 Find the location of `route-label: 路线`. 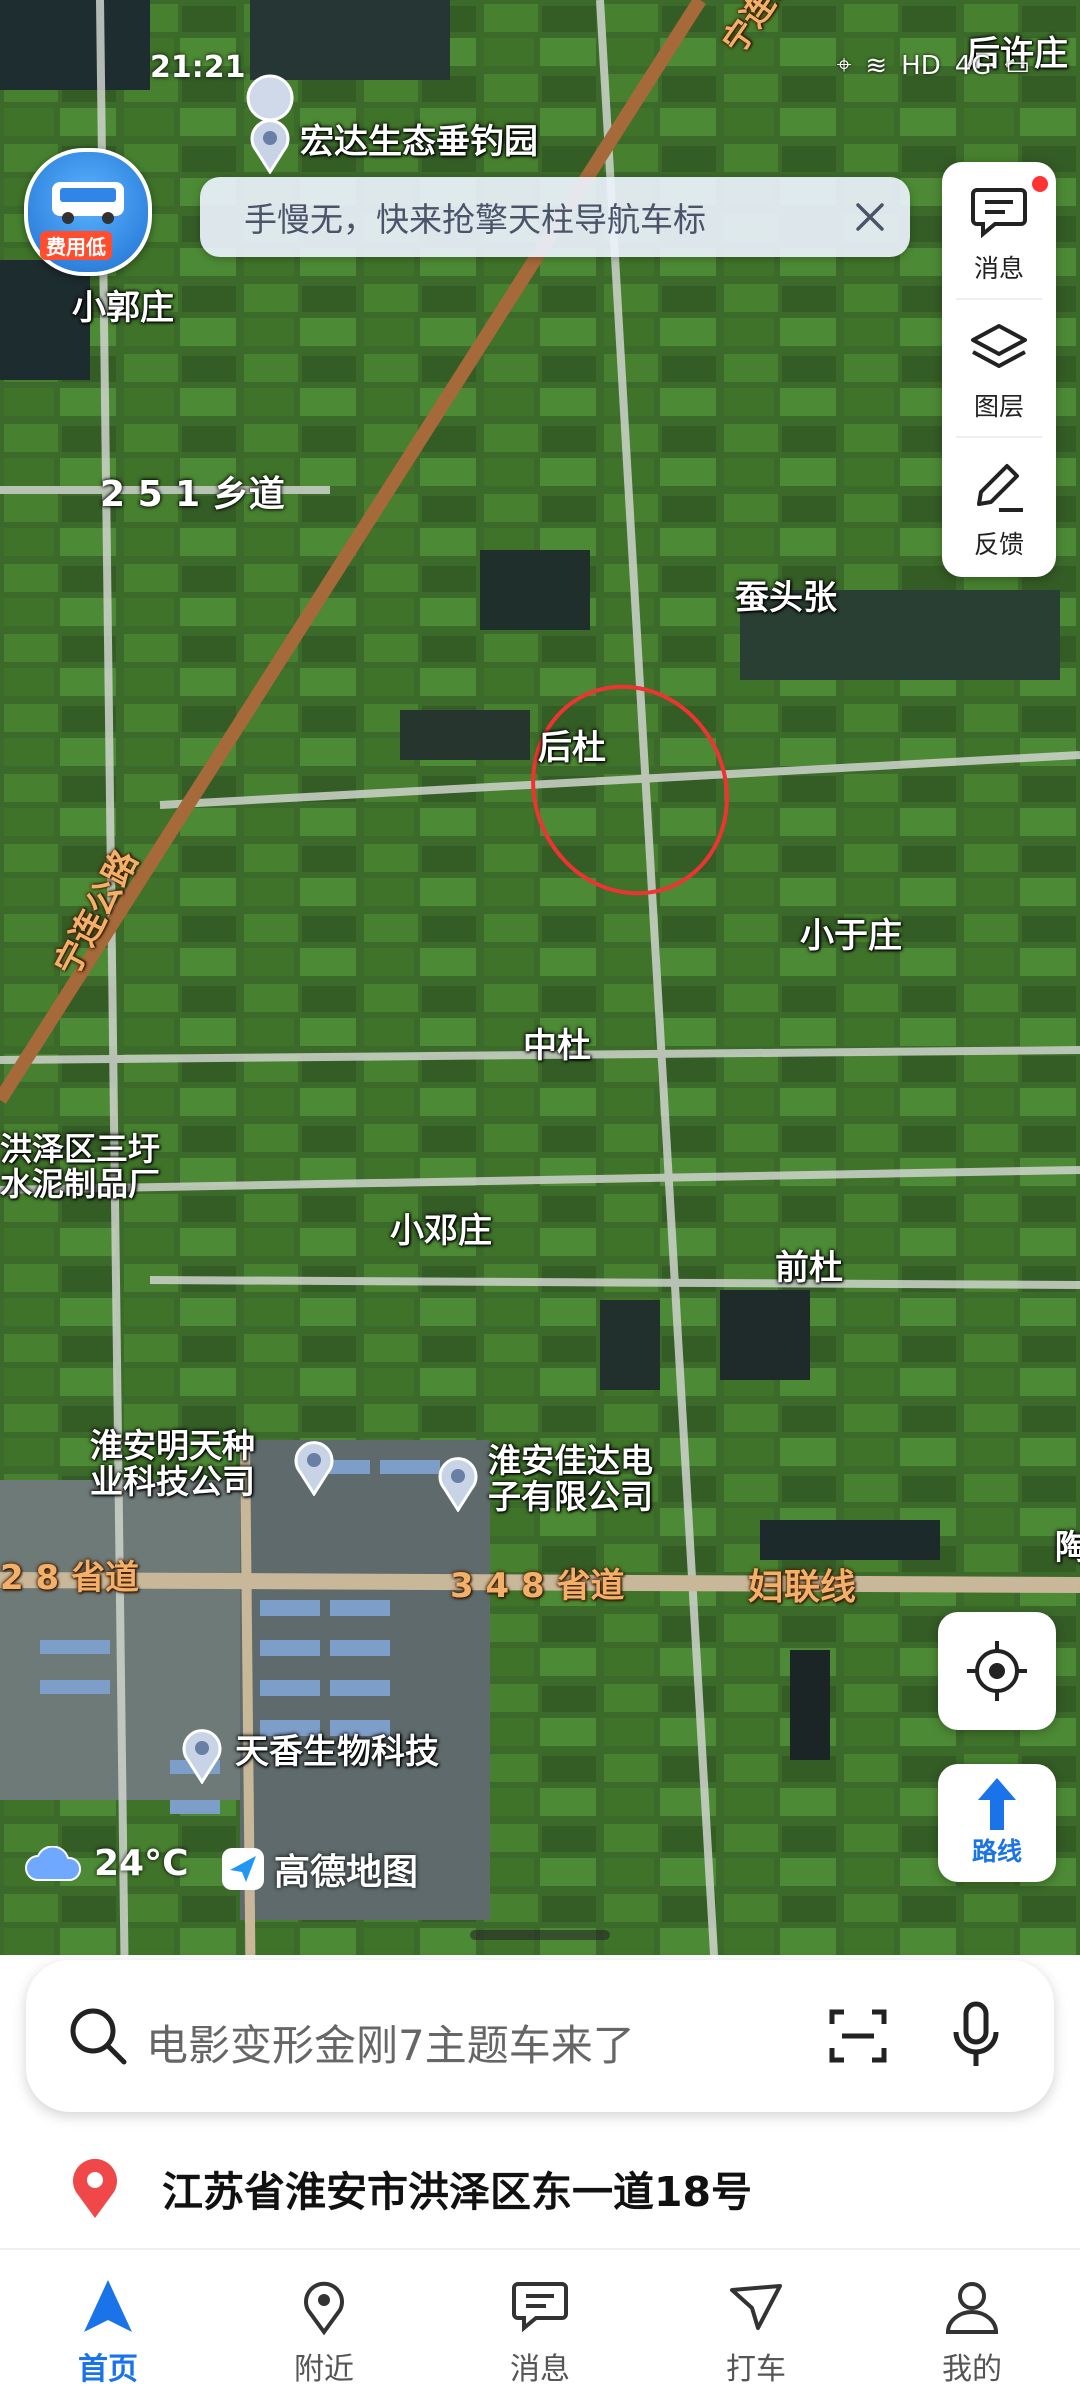

route-label: 路线 is located at coordinates (996, 1851).